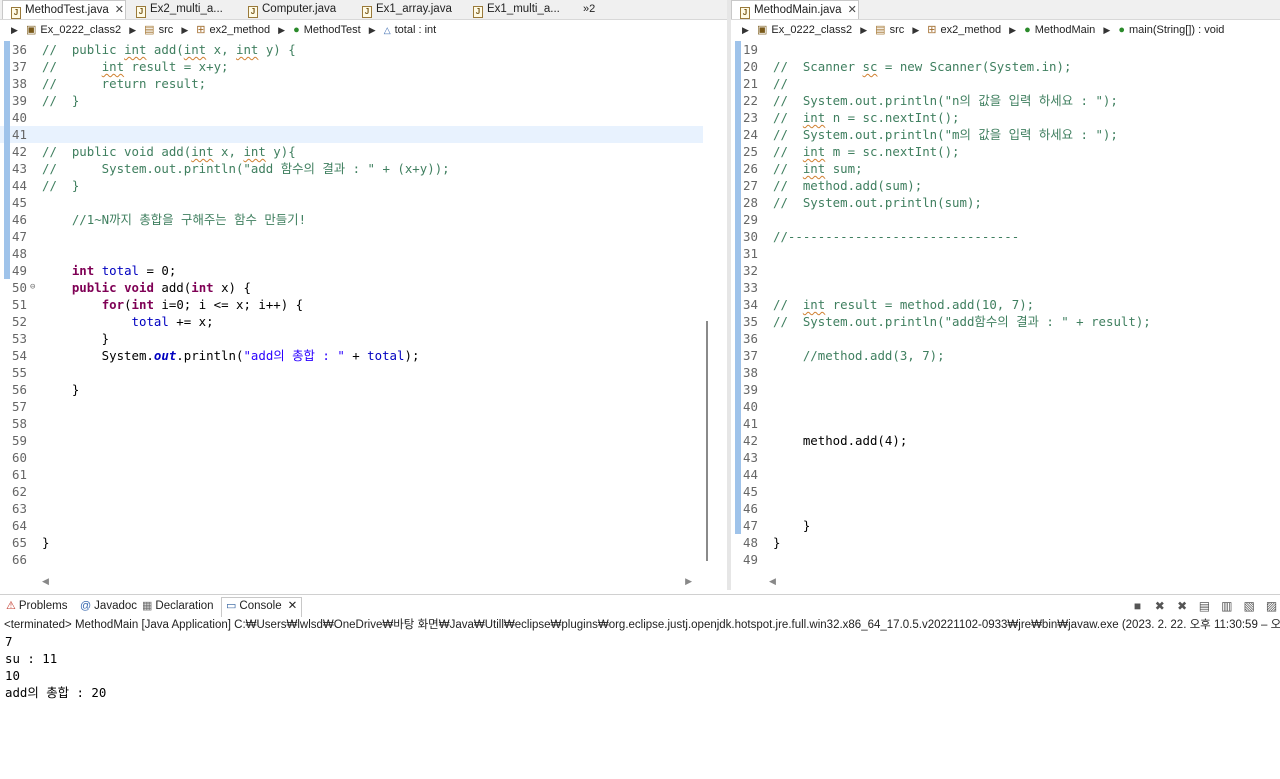 The image size is (1280, 779). What do you see at coordinates (1005, 355) in the screenshot?
I see `code-line: 37 //method.add(3, 7);` at bounding box center [1005, 355].